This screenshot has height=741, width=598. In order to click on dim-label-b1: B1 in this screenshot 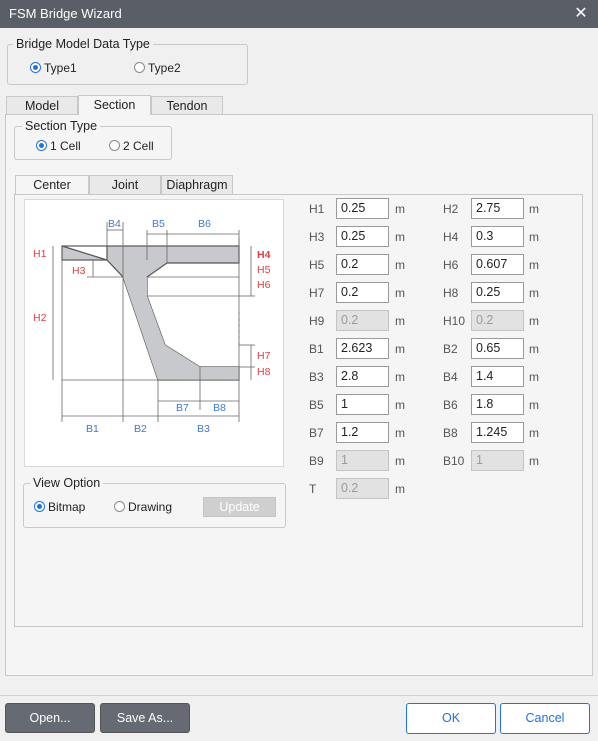, I will do `click(92, 429)`.